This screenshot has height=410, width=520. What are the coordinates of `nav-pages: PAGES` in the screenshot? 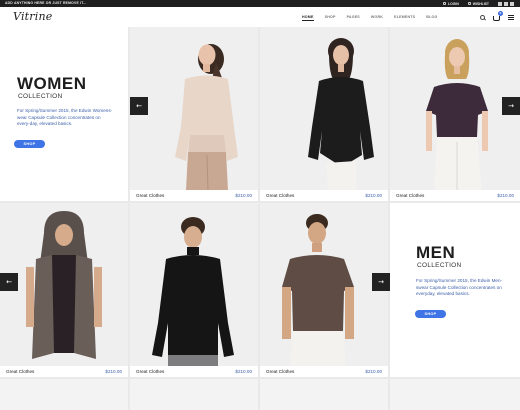 It's located at (353, 17).